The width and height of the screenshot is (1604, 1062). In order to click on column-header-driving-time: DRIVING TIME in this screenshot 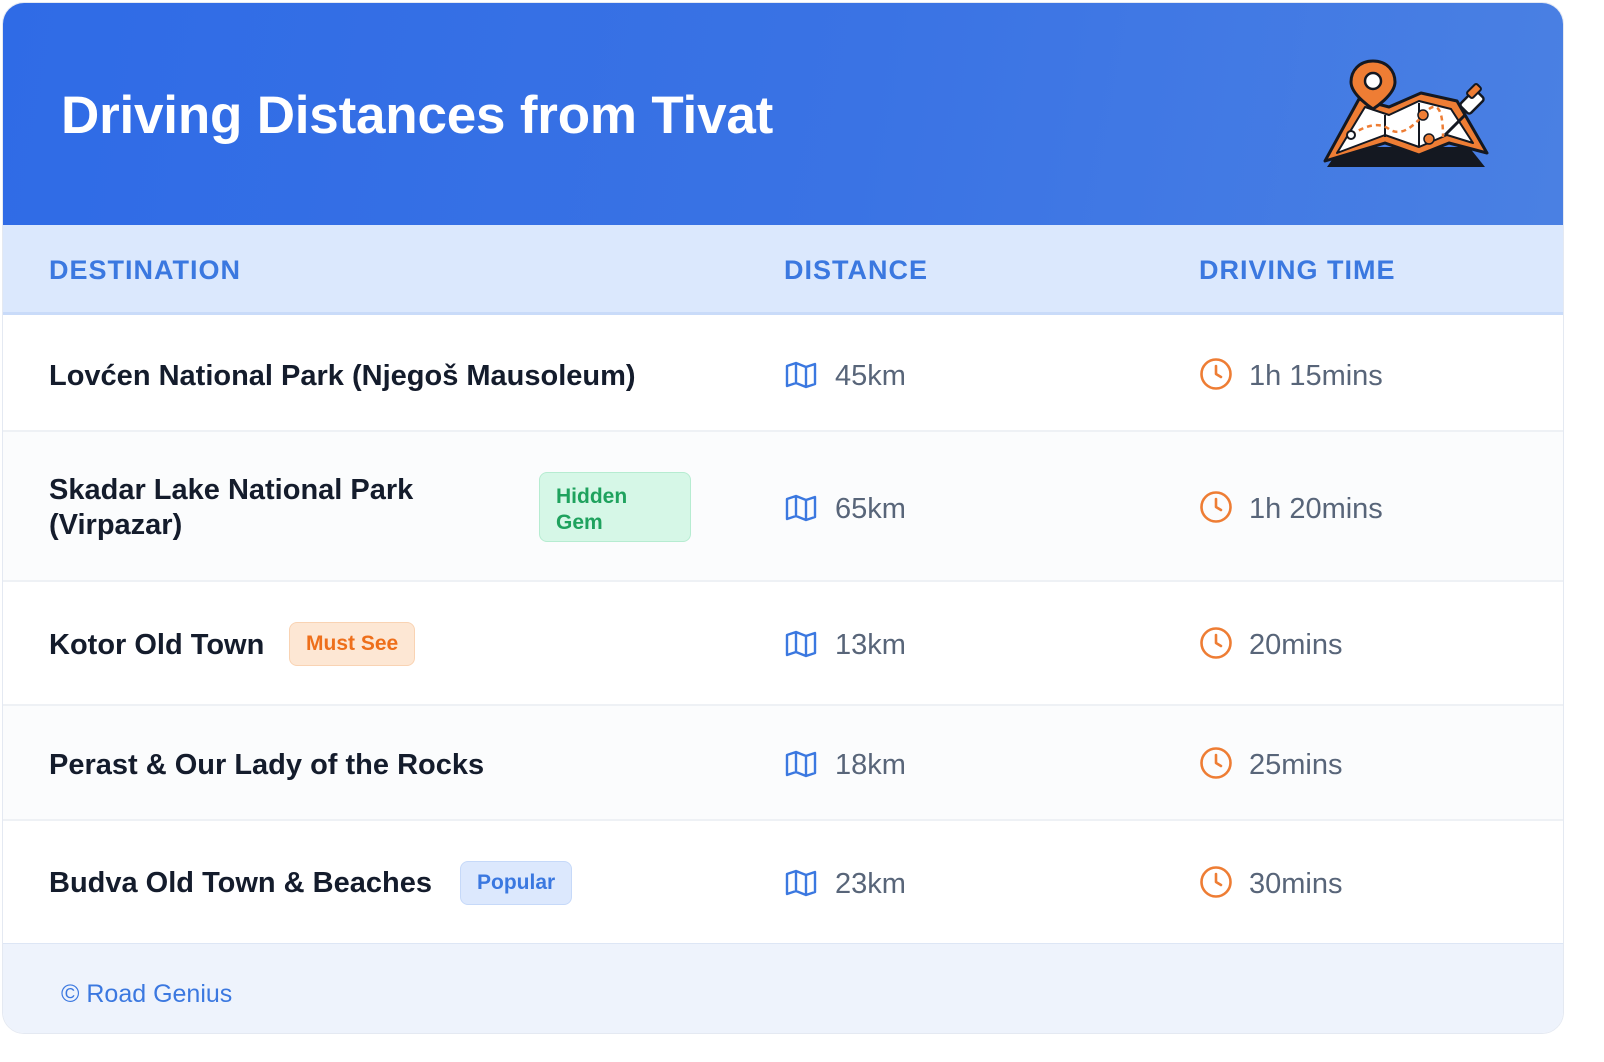, I will do `click(1297, 270)`.